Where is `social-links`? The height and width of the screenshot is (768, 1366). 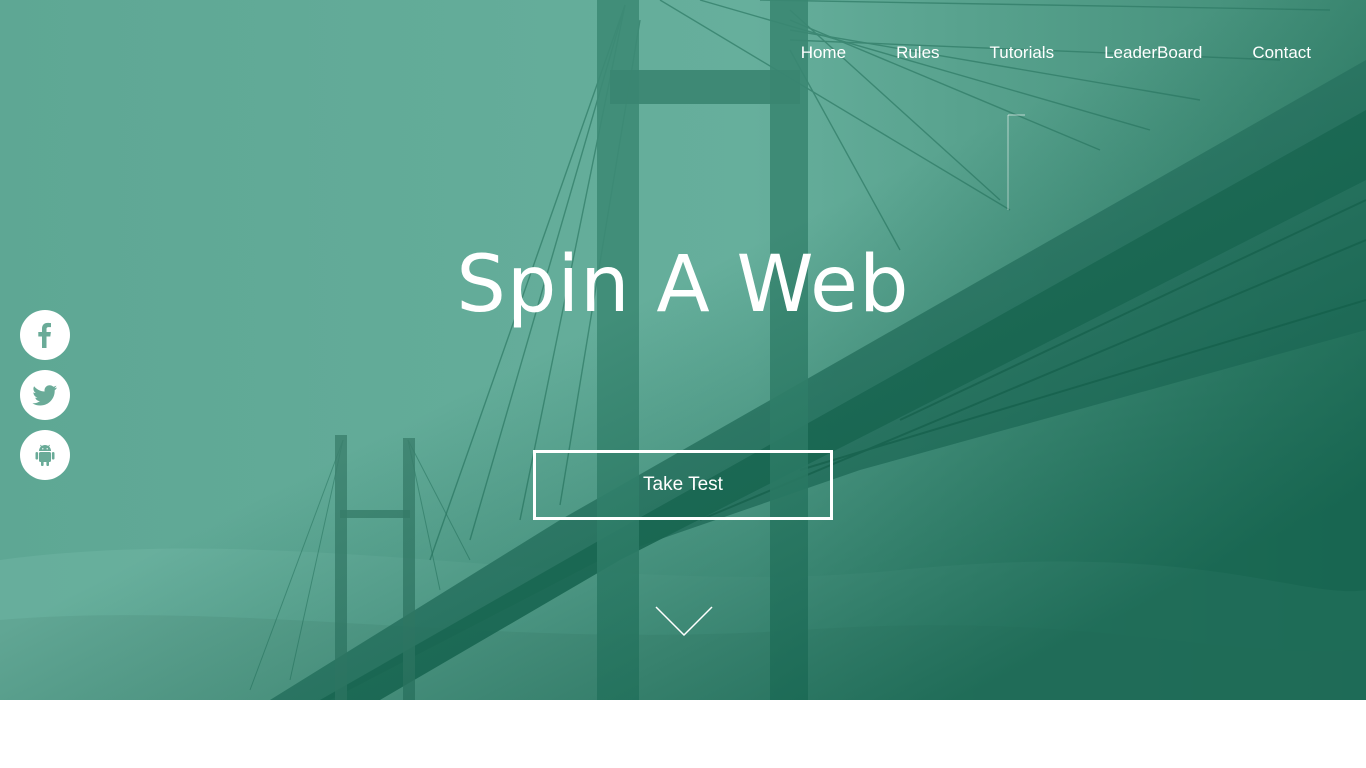
social-links is located at coordinates (45, 400).